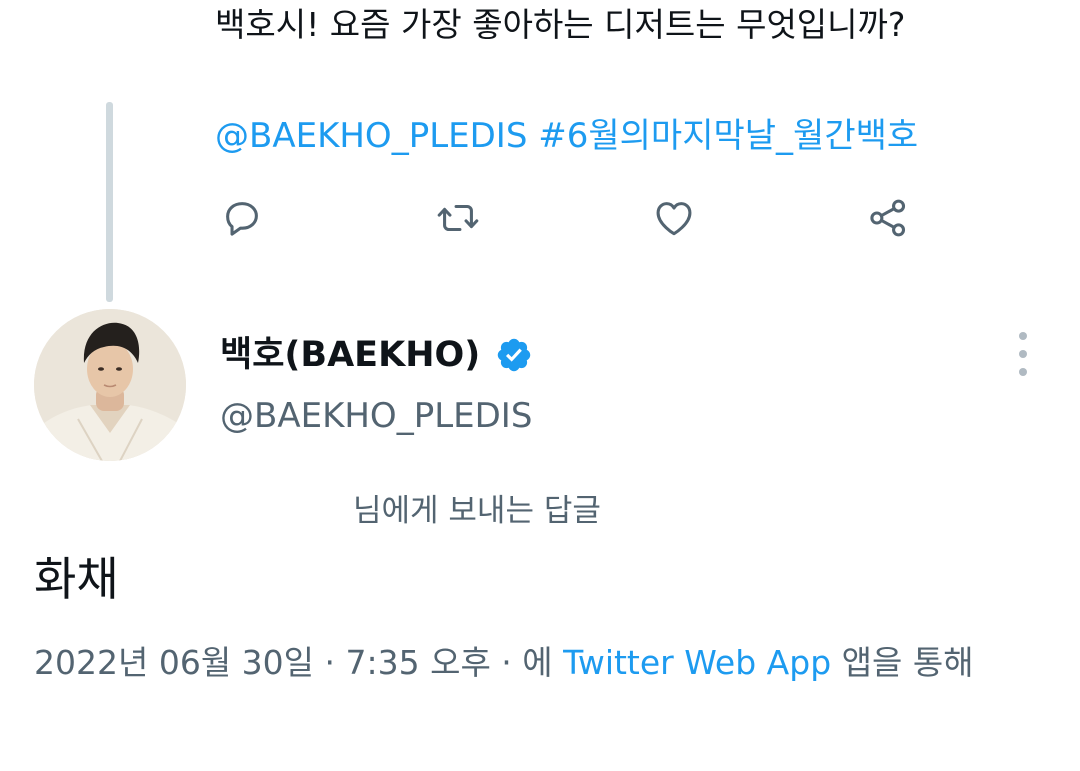 This screenshot has height=771, width=1080. What do you see at coordinates (560, 24) in the screenshot?
I see `previous-tweet-text: 백호시! 요즘 가장 좋아하는 디저트는 무엇입니까?` at bounding box center [560, 24].